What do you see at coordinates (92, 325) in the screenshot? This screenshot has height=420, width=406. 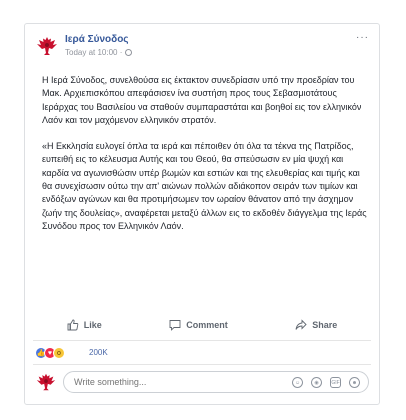 I see `like-label: Like` at bounding box center [92, 325].